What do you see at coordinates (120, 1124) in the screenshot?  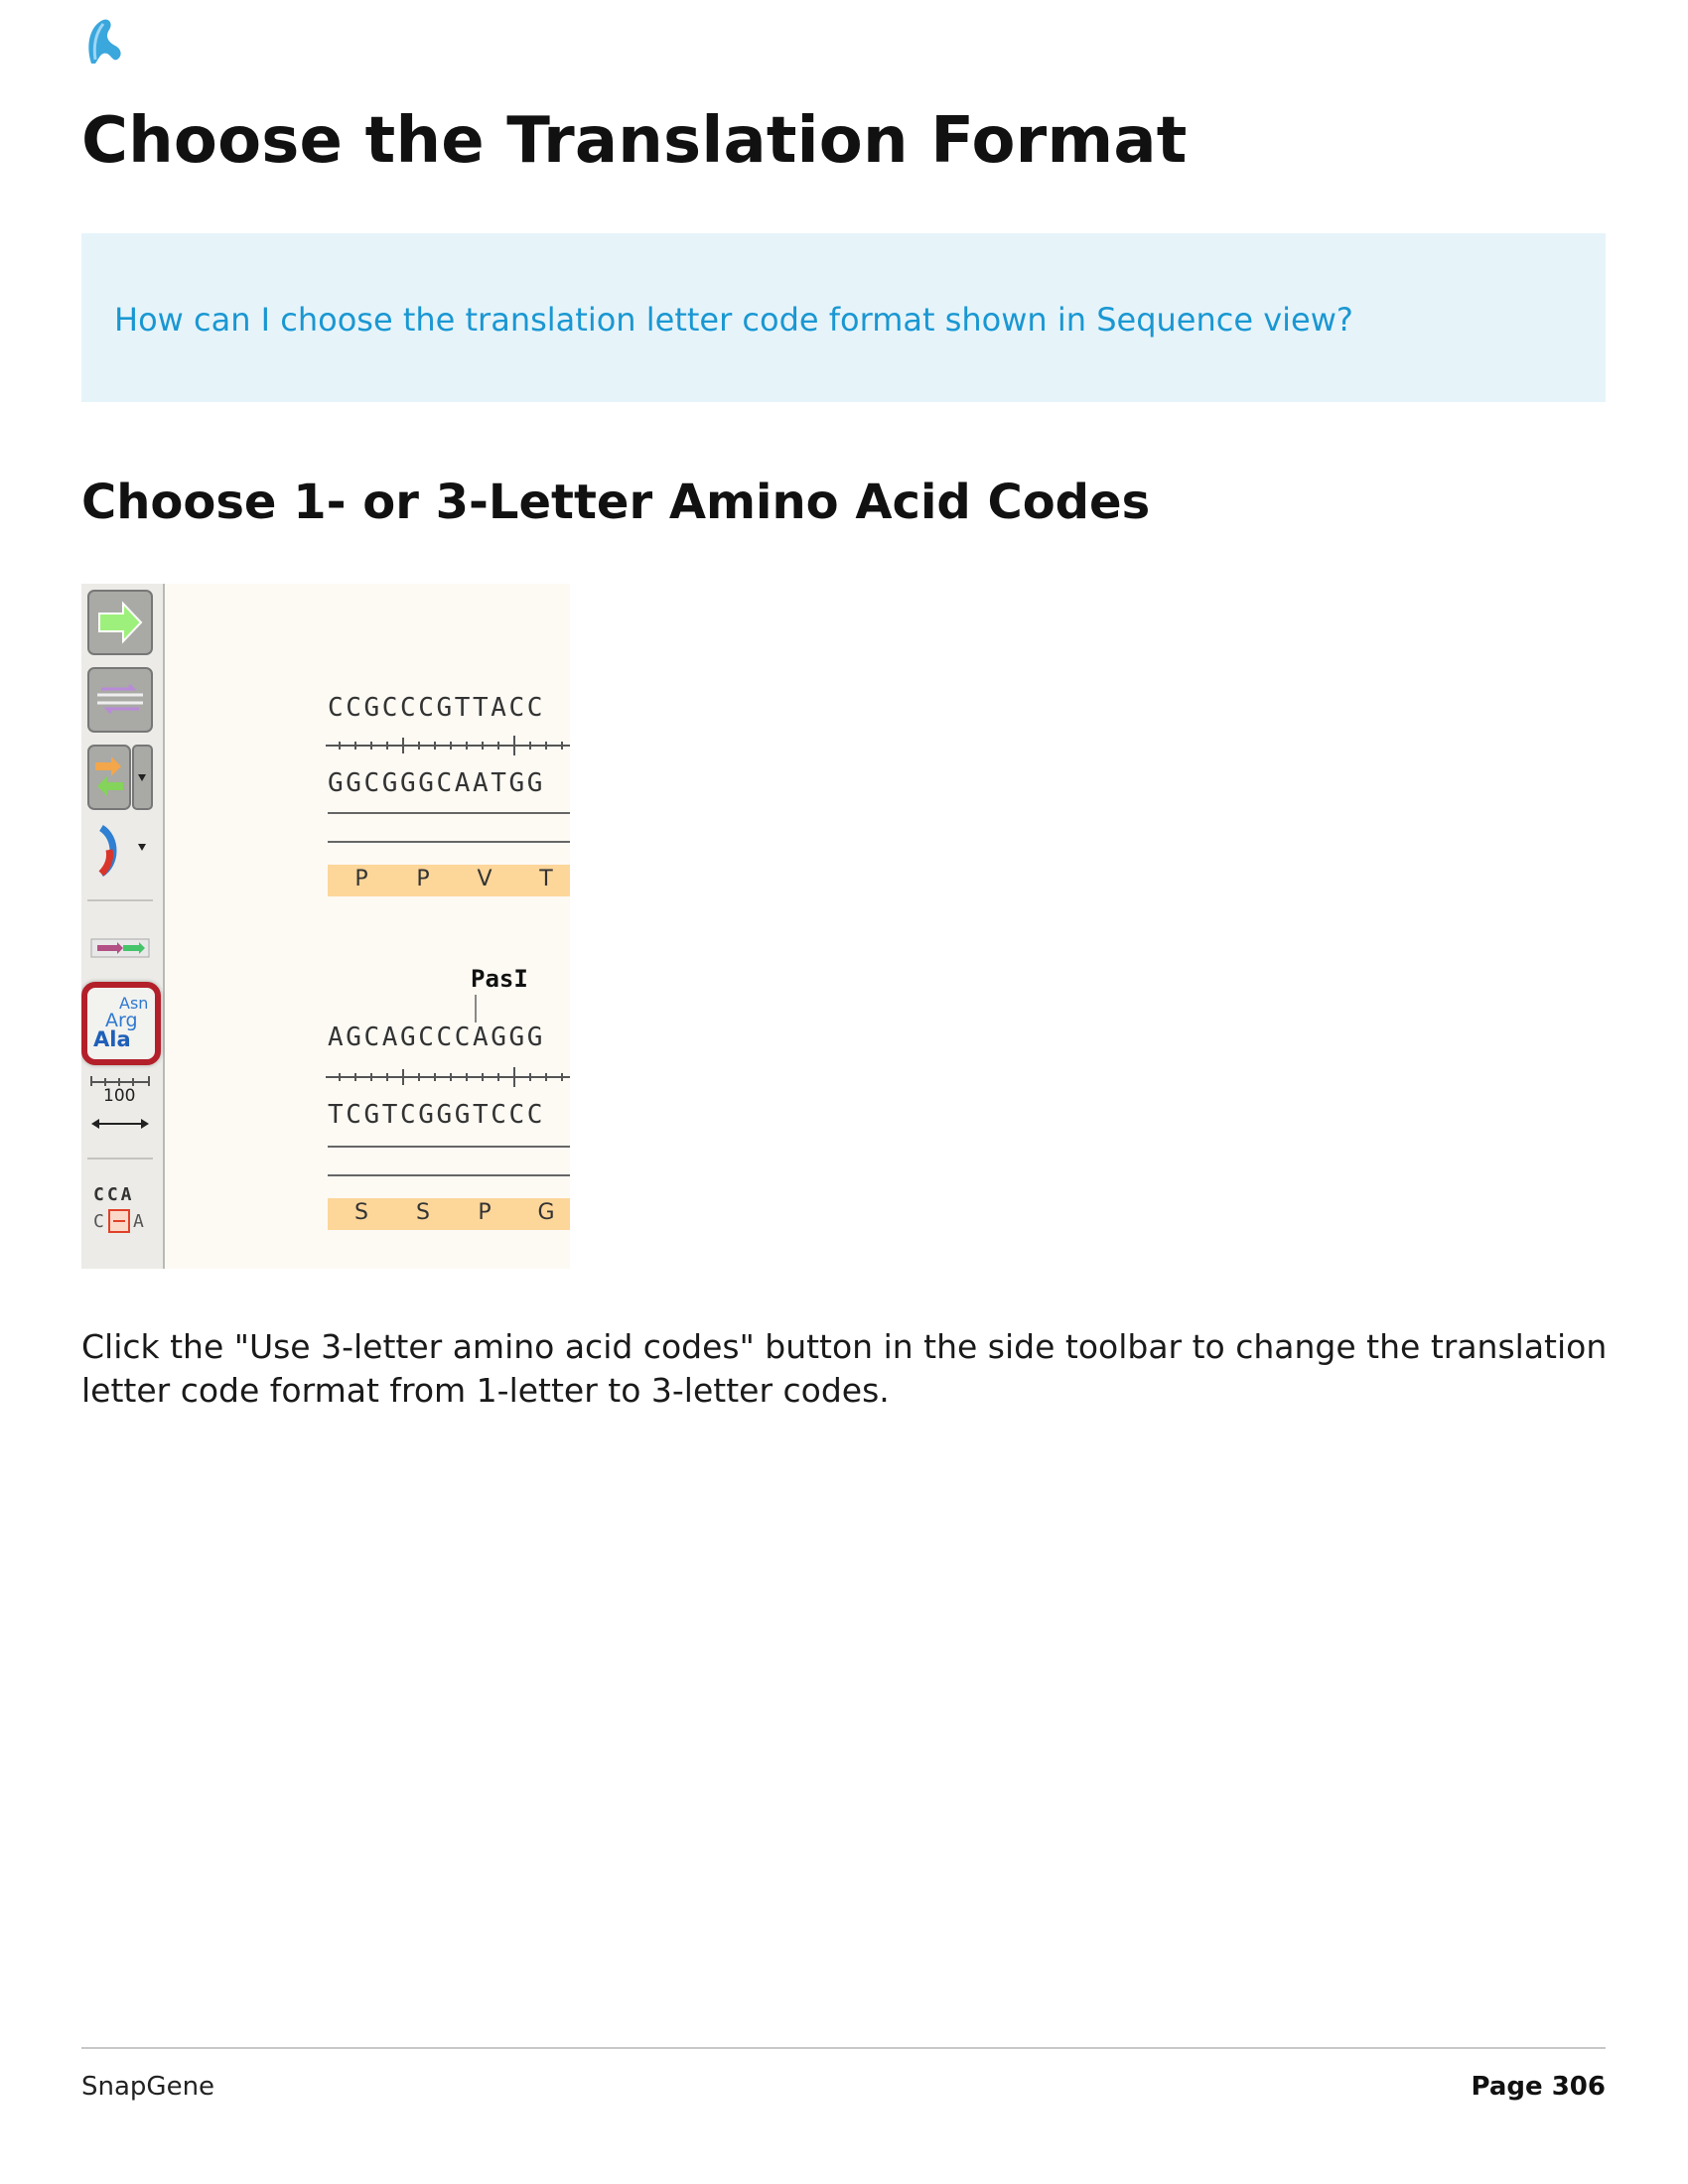 I see `zoom-width-icon` at bounding box center [120, 1124].